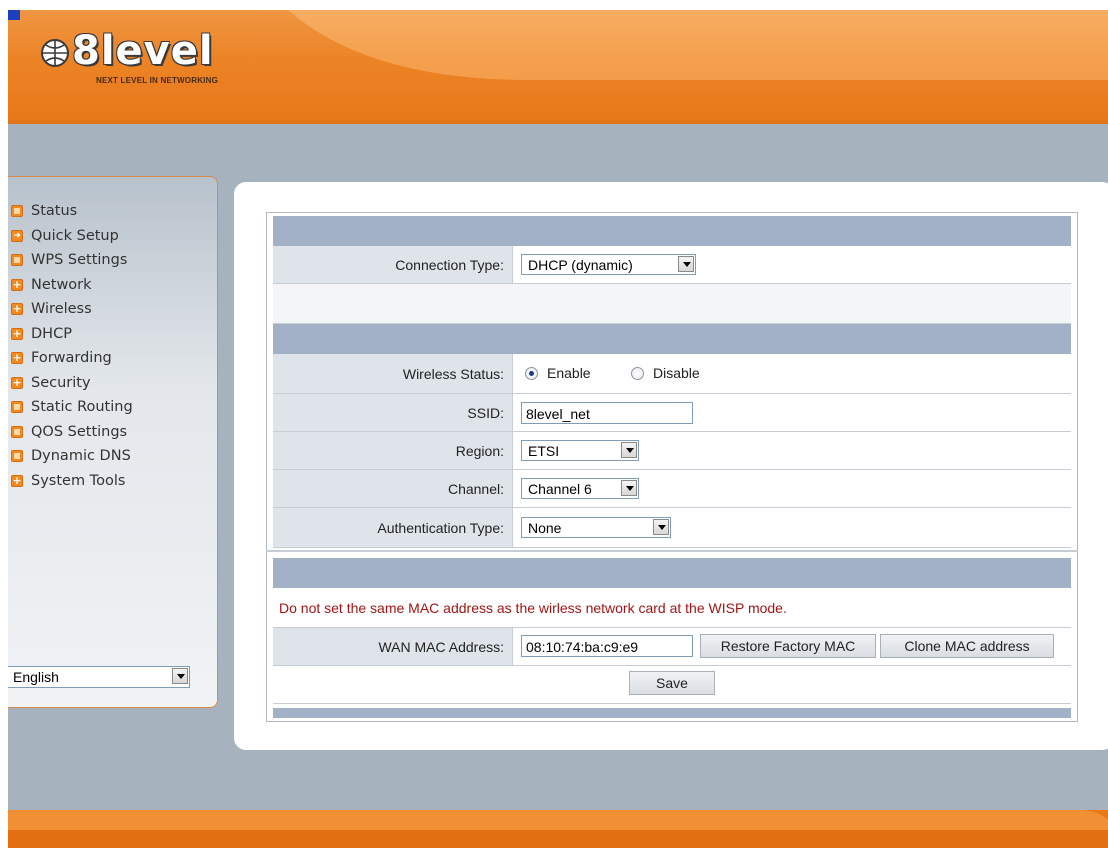 The image size is (1108, 848). I want to click on save-button: Save, so click(672, 683).